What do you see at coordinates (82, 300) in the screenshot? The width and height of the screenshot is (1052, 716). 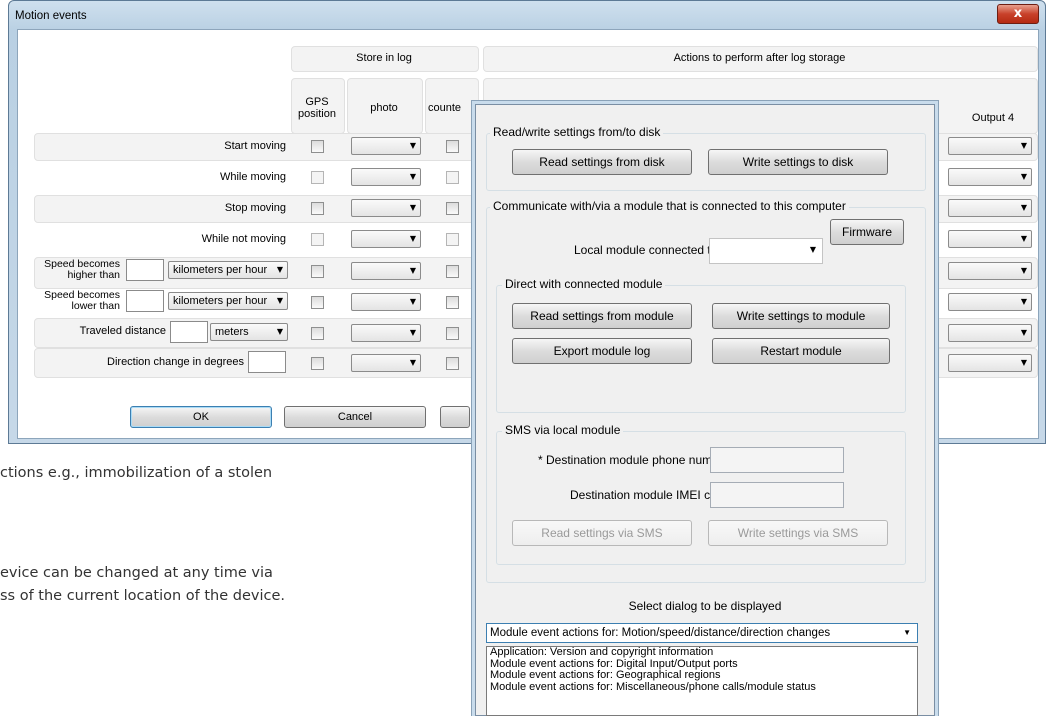 I see `speed-lower-label: Speed becomes lower than` at bounding box center [82, 300].